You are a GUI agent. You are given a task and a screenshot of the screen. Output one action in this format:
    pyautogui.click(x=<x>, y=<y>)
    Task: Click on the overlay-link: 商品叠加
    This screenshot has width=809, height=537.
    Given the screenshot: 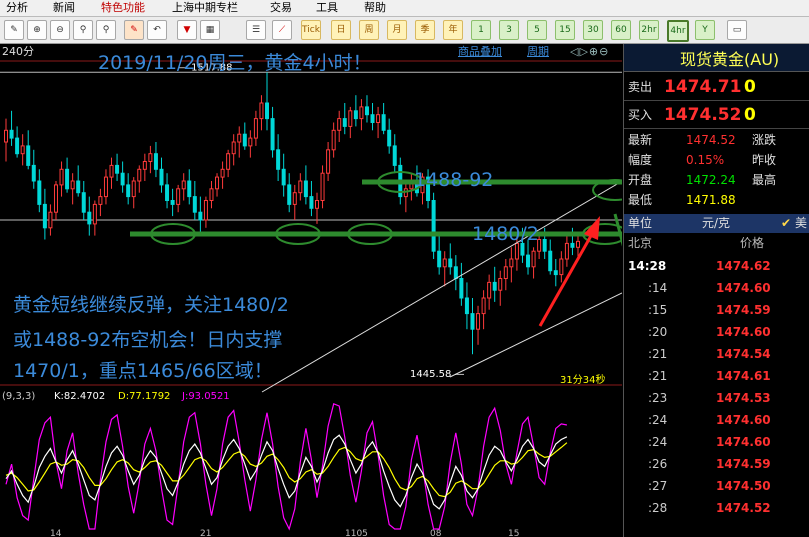 What is the action you would take?
    pyautogui.click(x=480, y=52)
    